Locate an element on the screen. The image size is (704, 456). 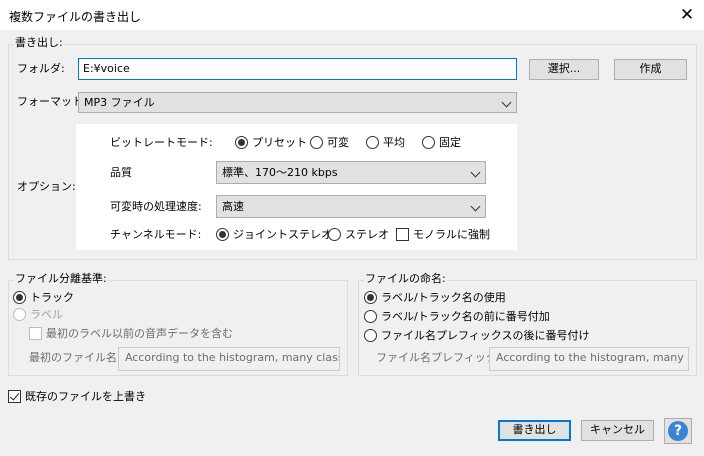
bitrate-constant-label: 固定 is located at coordinates (450, 143).